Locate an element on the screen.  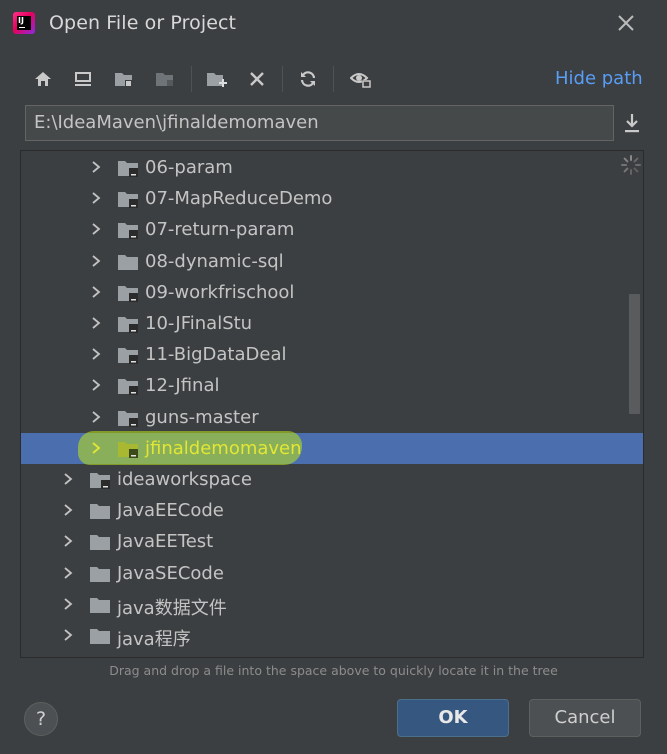
home-icon is located at coordinates (43, 79).